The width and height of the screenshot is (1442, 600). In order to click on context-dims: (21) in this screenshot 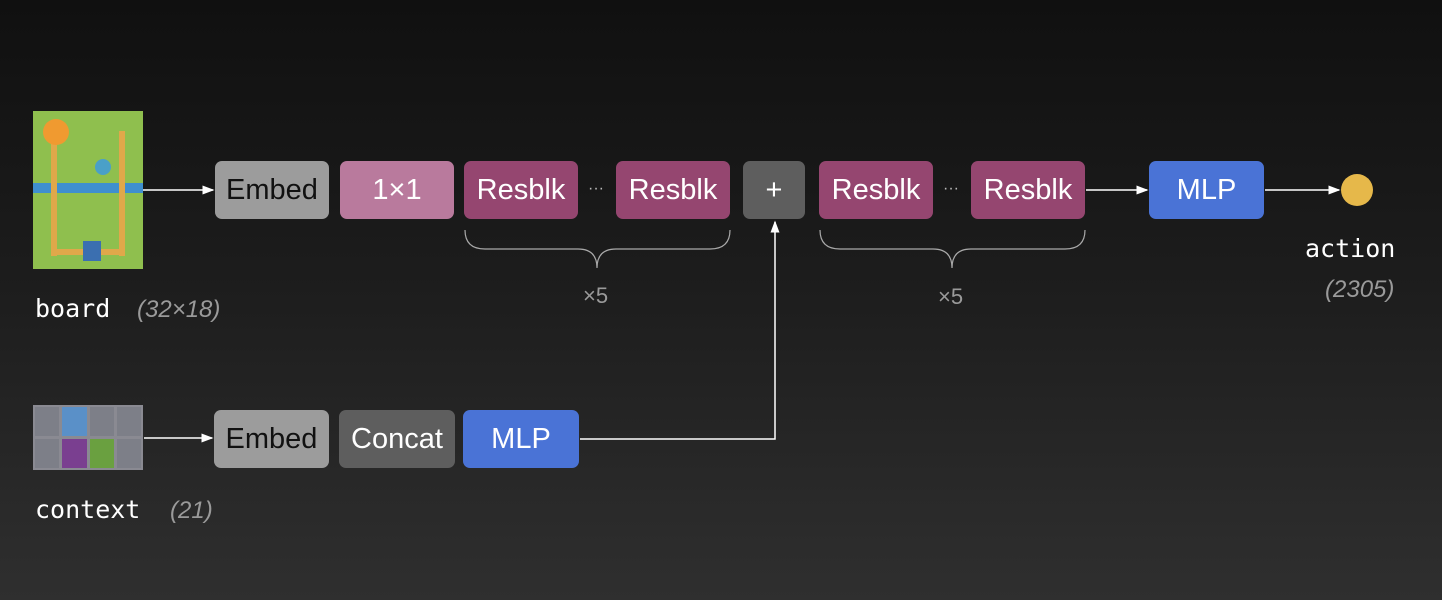, I will do `click(191, 510)`.